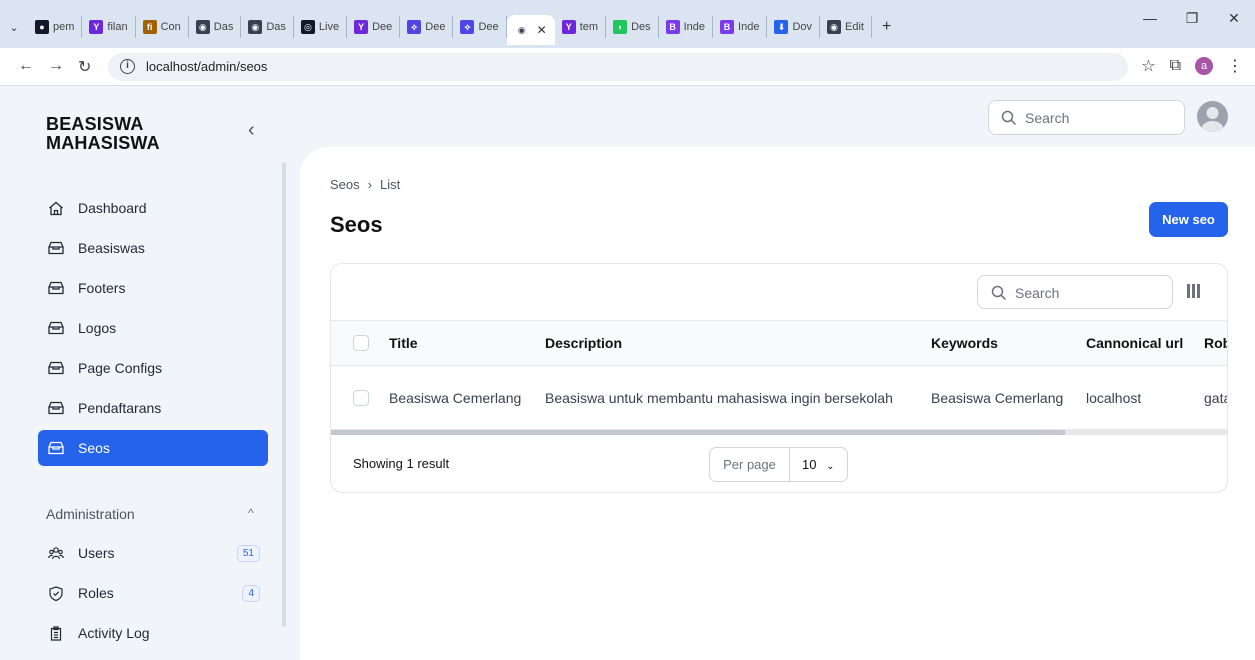  I want to click on users-icon, so click(56, 553).